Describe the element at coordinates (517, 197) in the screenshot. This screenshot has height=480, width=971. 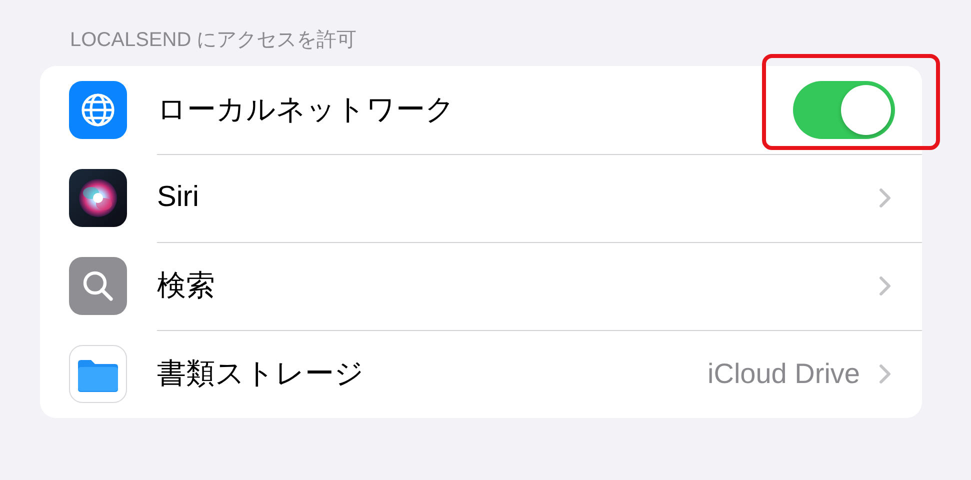
I see `row-label: Siri` at that location.